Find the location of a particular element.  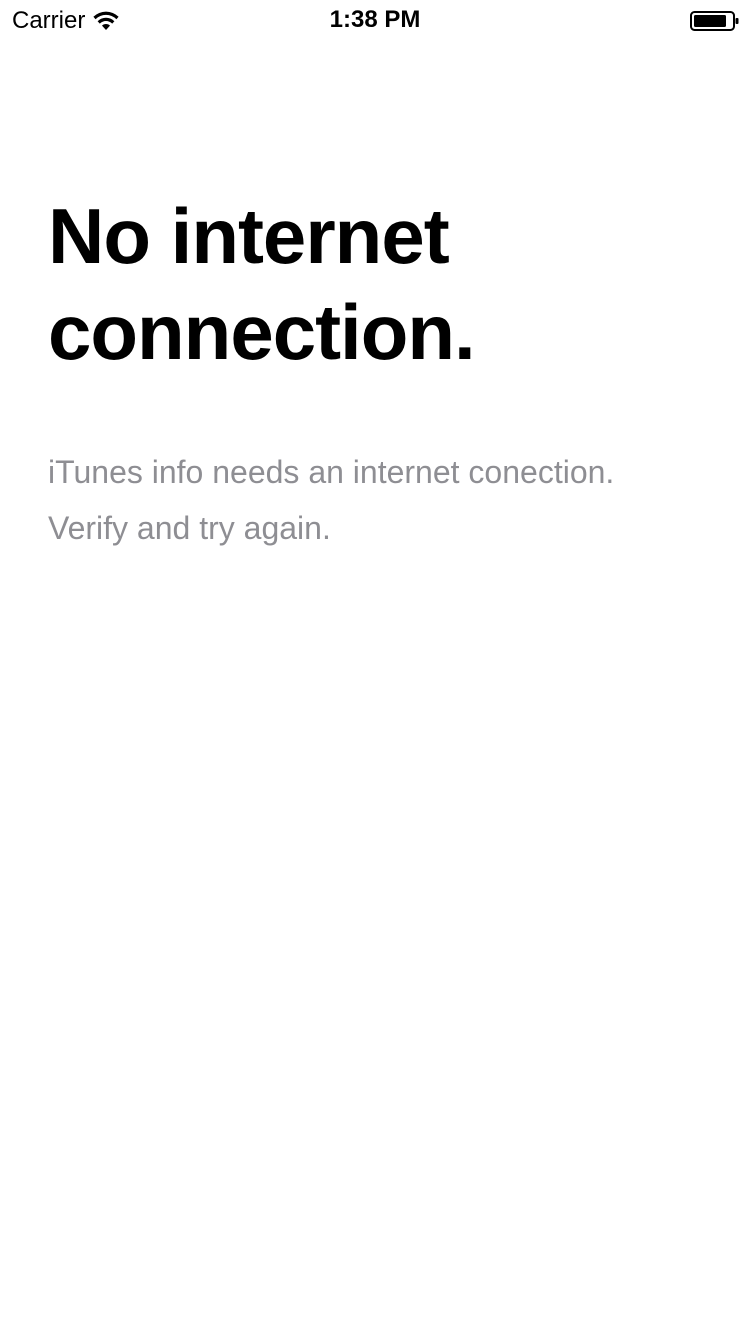

message-line: iTunes info needs an internet conection. is located at coordinates (331, 472).